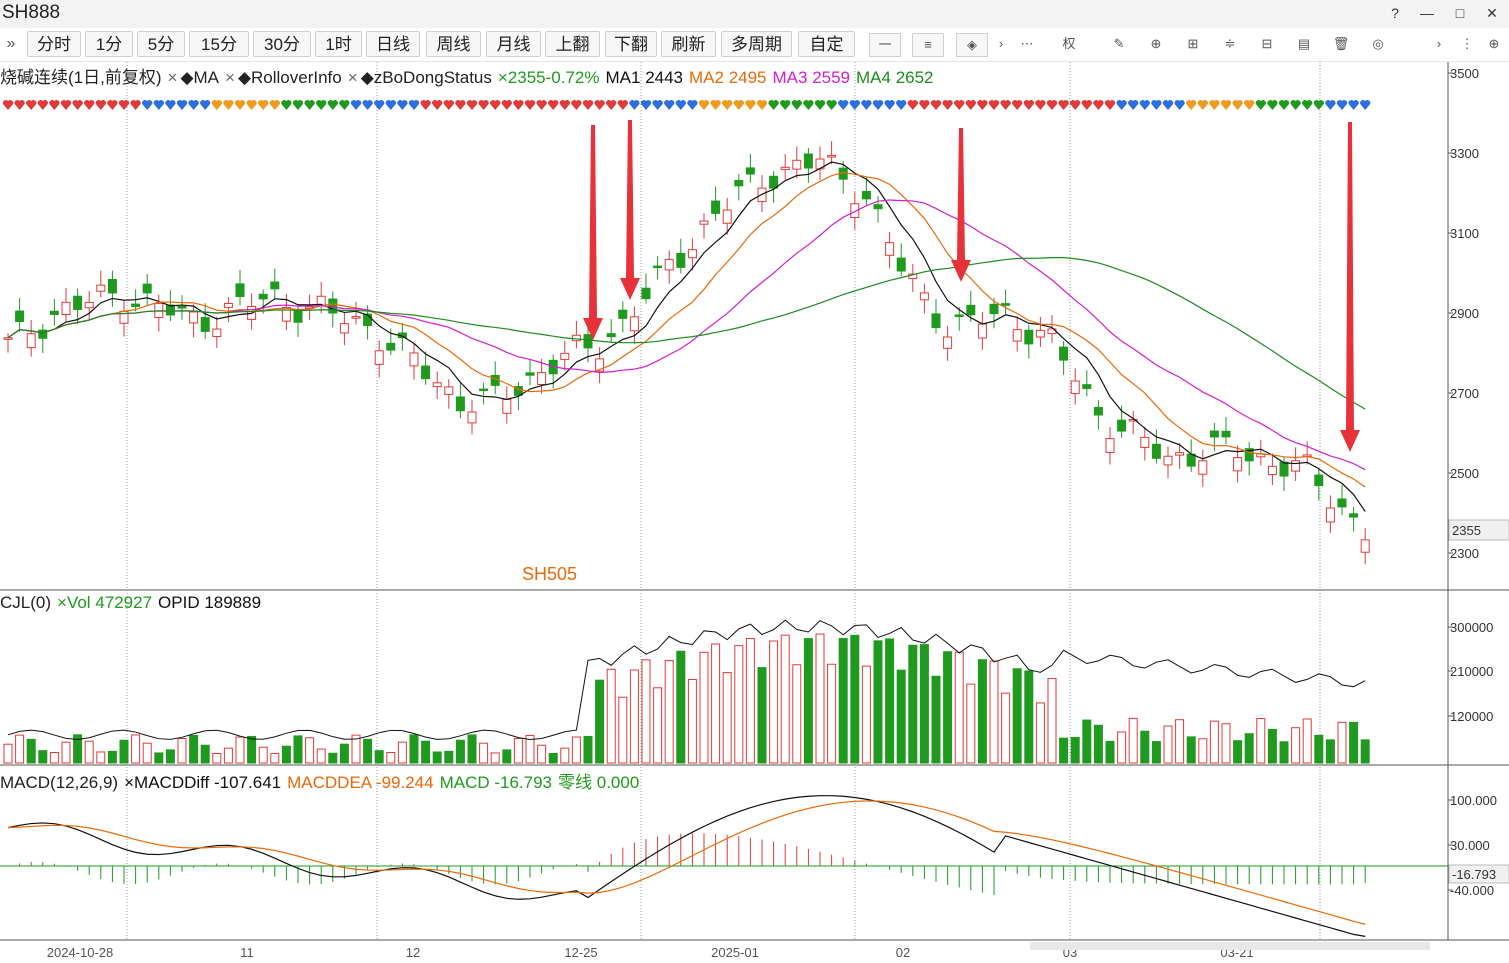  I want to click on add-icon: ⊕, so click(1494, 44).